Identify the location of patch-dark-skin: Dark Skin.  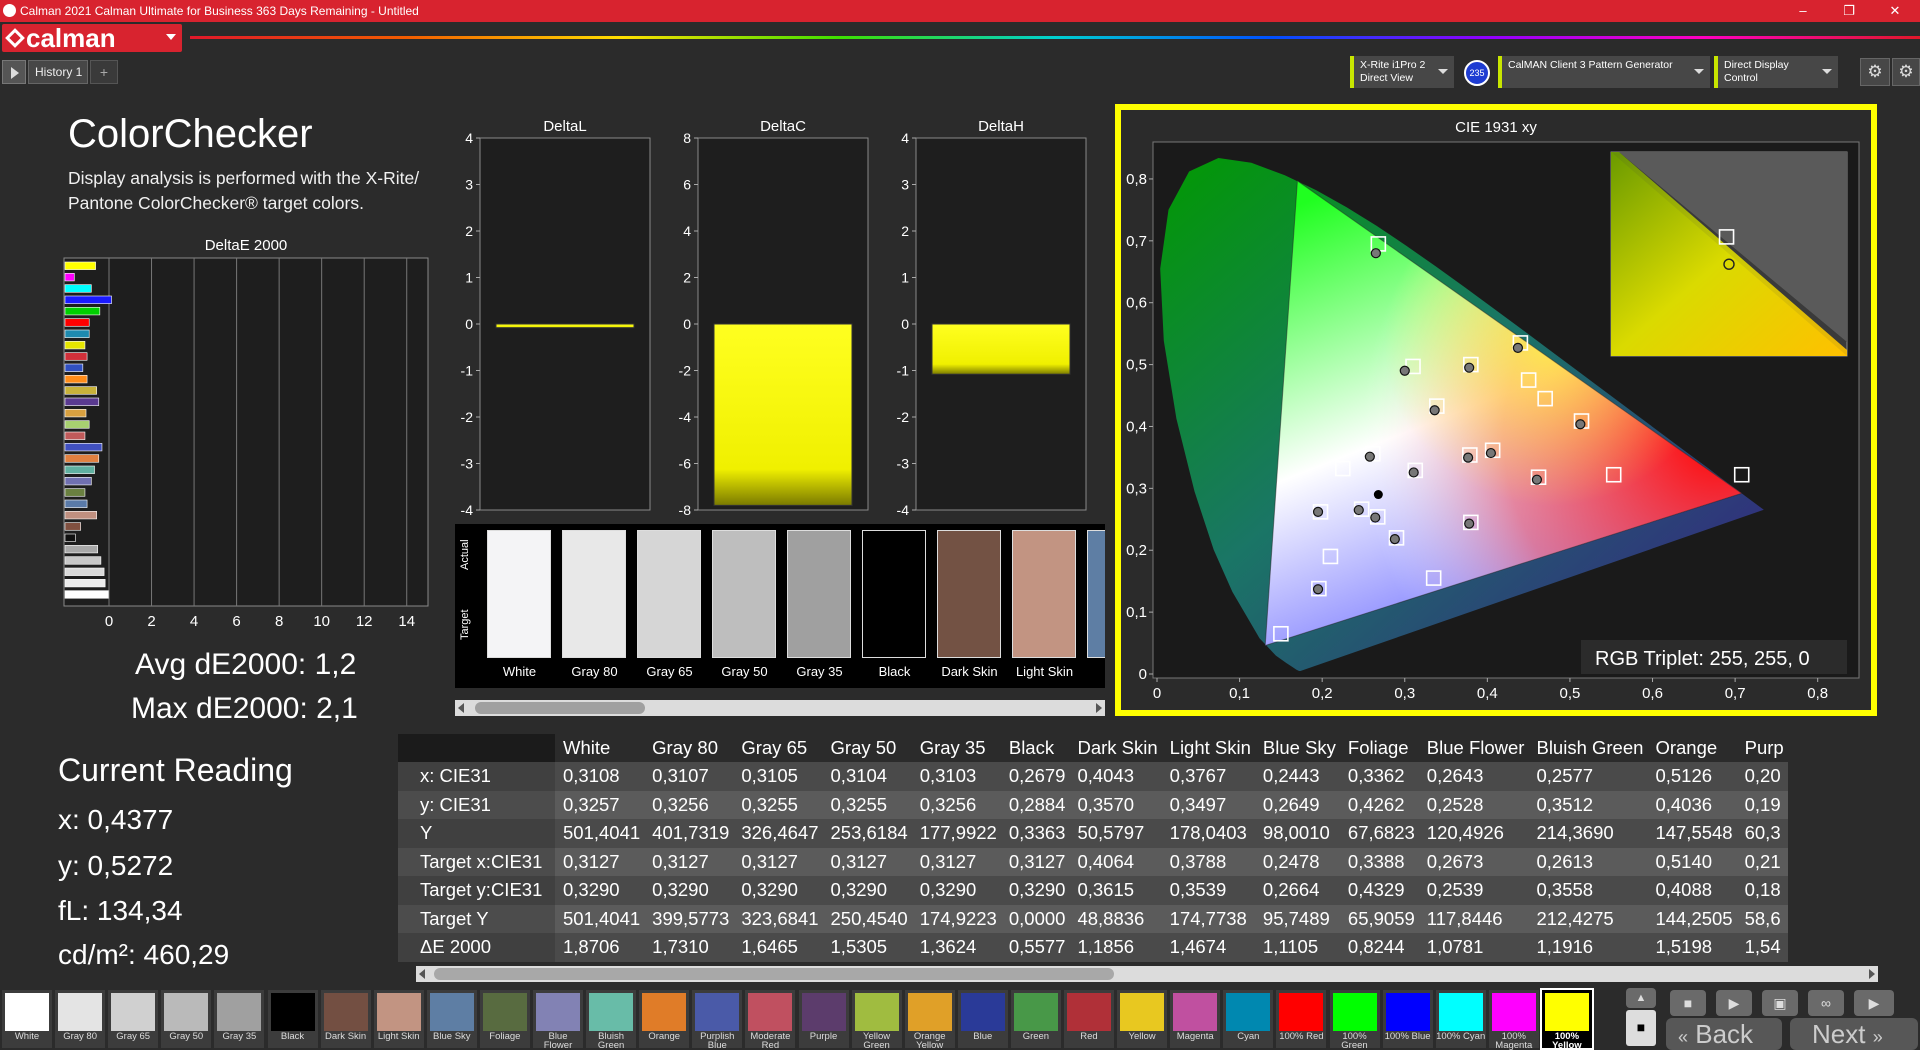
(345, 1019).